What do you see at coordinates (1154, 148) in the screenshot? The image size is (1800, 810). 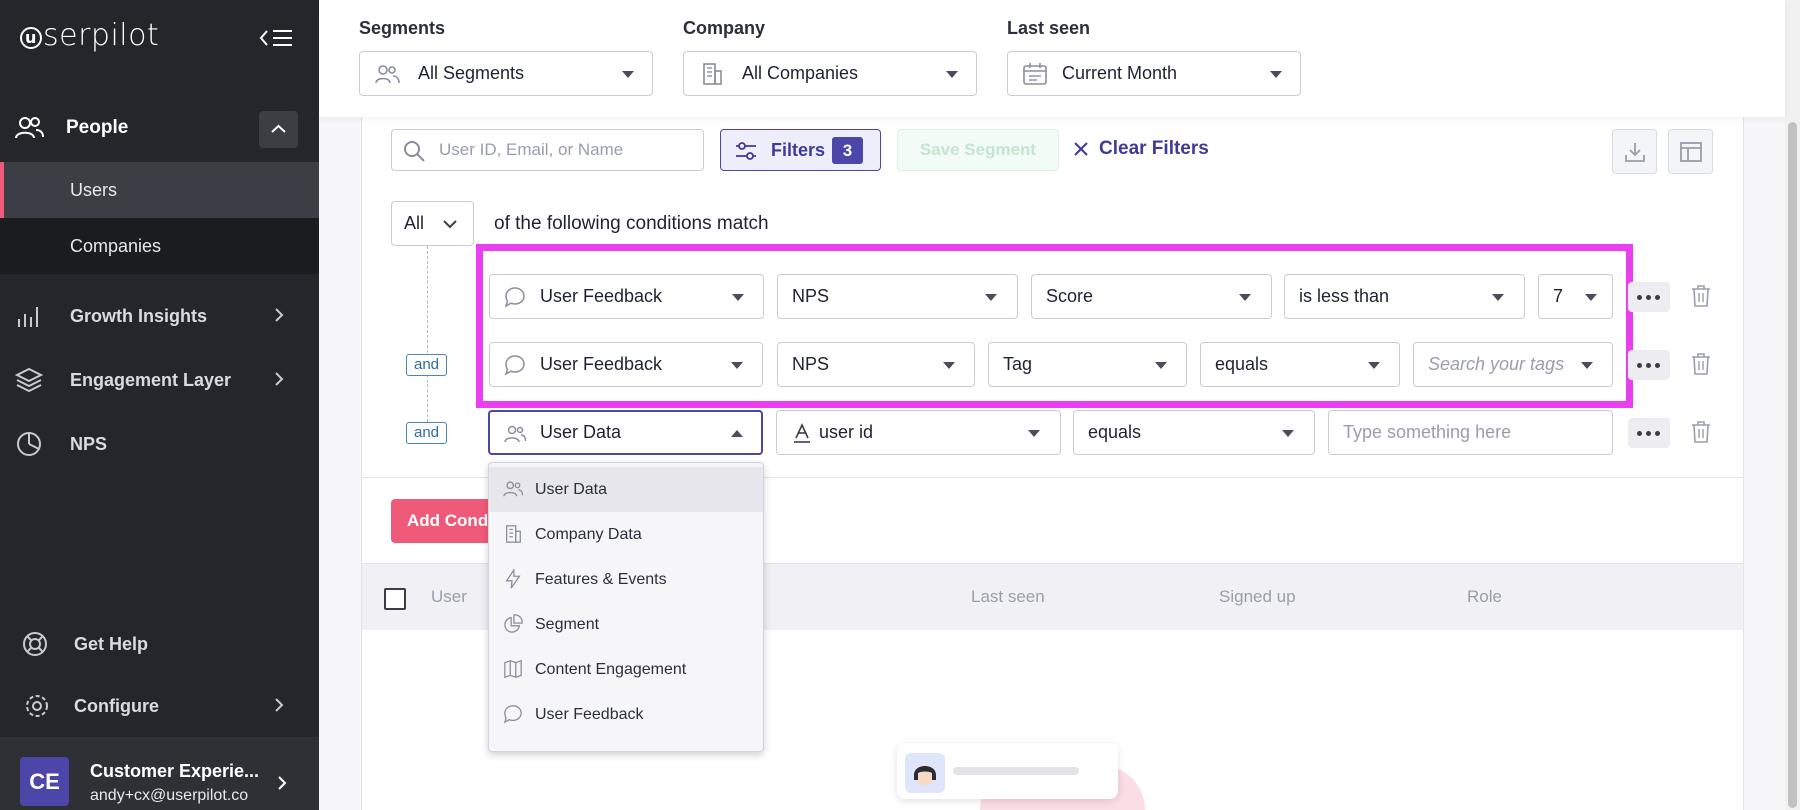 I see `clear-filters-label: Clear Filters` at bounding box center [1154, 148].